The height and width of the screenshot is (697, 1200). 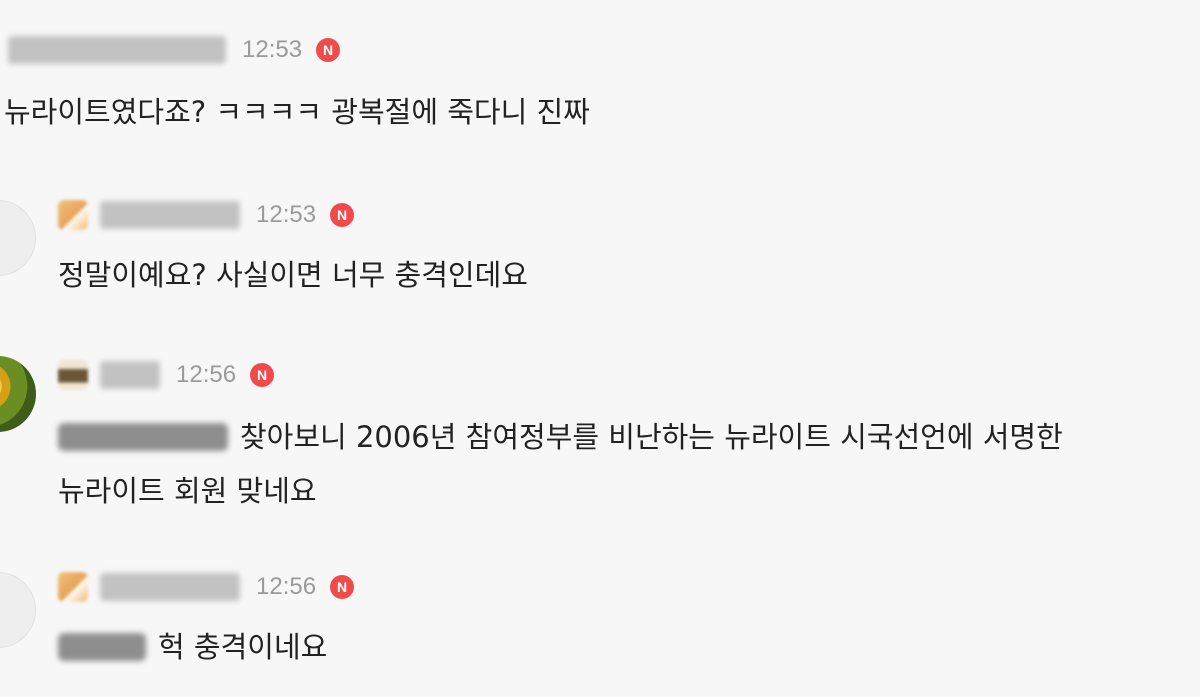 I want to click on comment-text: 뉴라이트였다죠? ㅋㅋㅋㅋ 광복절에 죽다니 진짜, so click(x=297, y=112).